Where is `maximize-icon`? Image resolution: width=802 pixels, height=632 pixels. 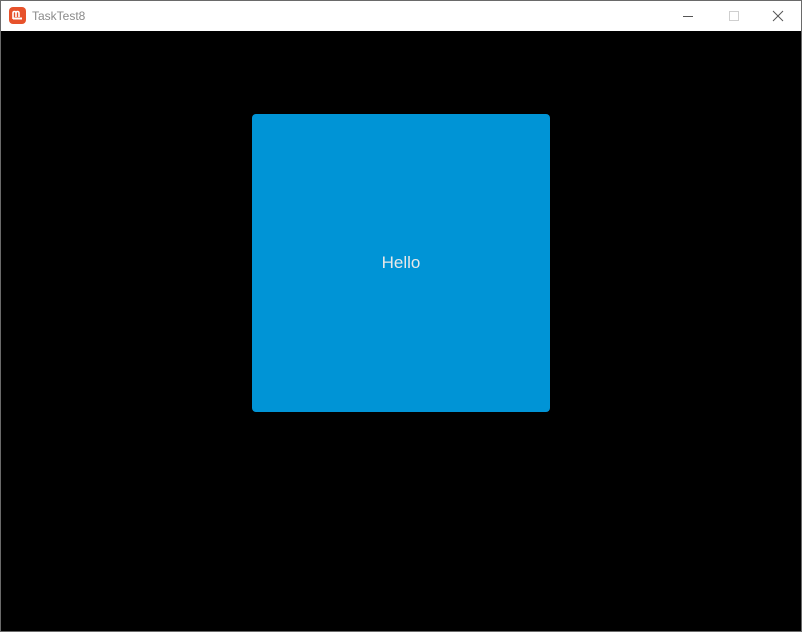 maximize-icon is located at coordinates (734, 16).